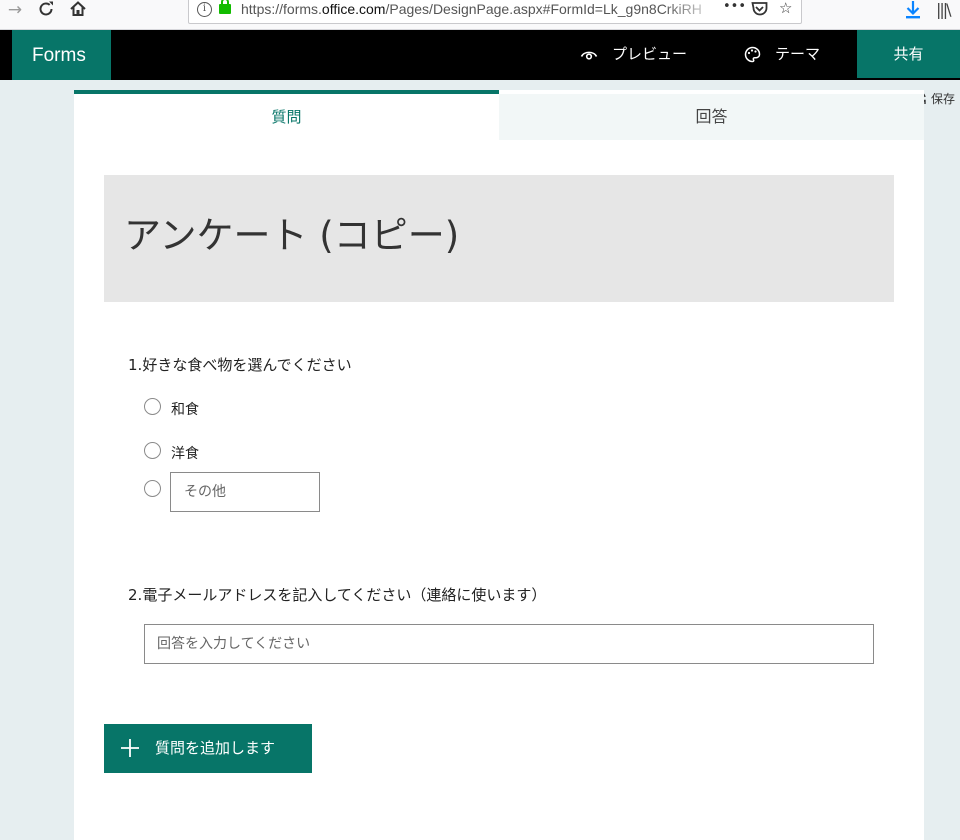  I want to click on question-1-title: 1.好きな食べ物を選んでください, so click(240, 364).